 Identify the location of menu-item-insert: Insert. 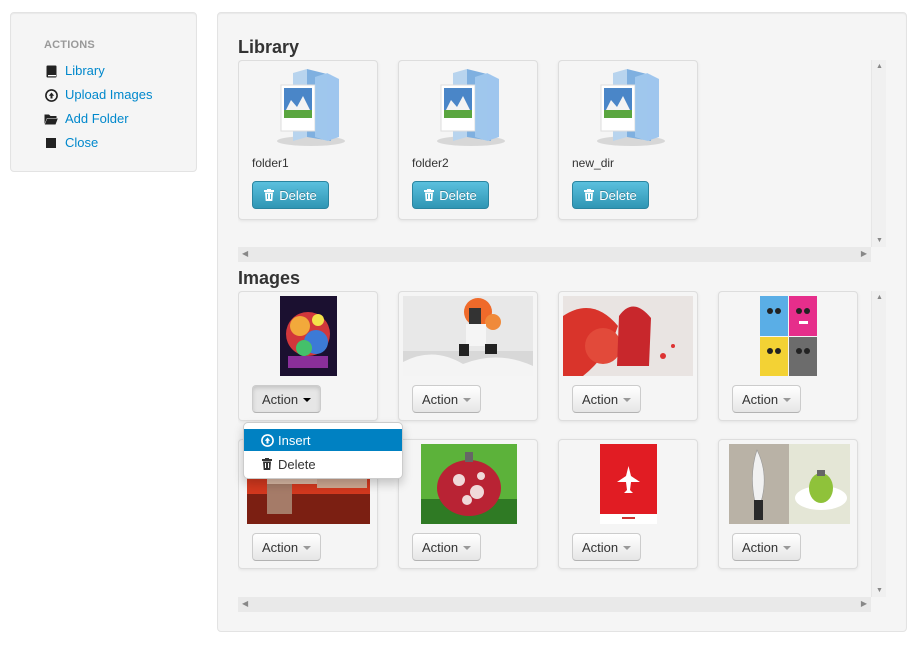
(323, 440).